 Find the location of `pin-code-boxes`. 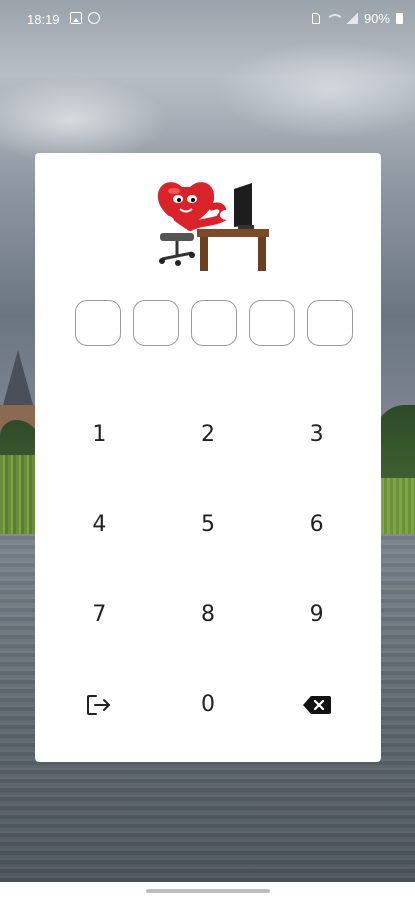

pin-code-boxes is located at coordinates (214, 323).